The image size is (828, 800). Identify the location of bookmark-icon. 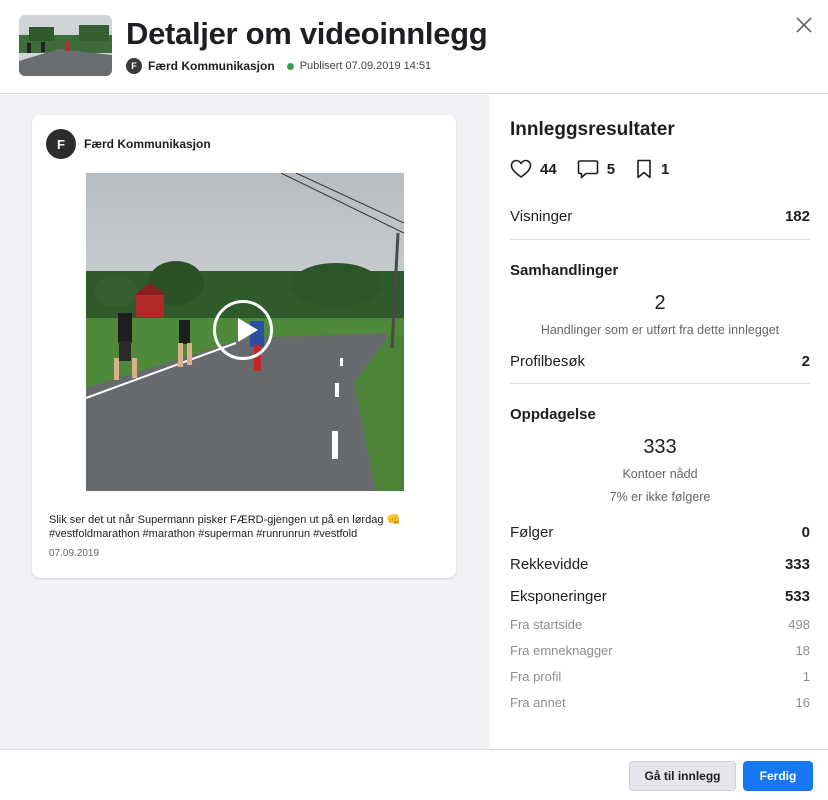
(644, 169).